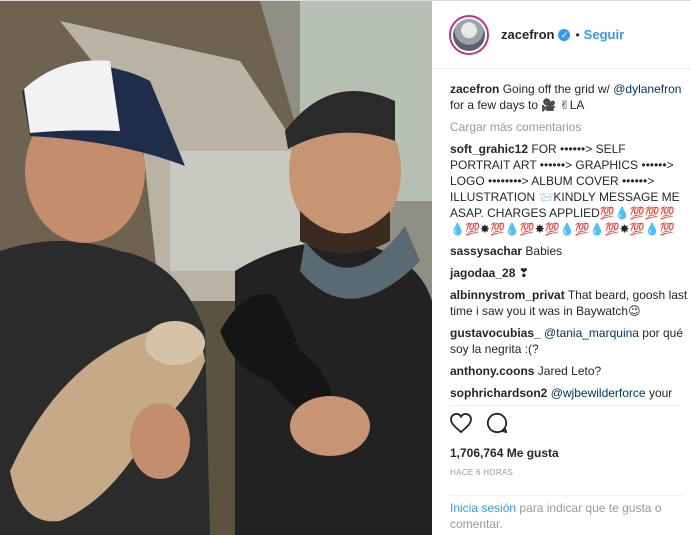 The height and width of the screenshot is (535, 691). Describe the element at coordinates (569, 251) in the screenshot. I see `list-item: sassysachar Babies` at that location.